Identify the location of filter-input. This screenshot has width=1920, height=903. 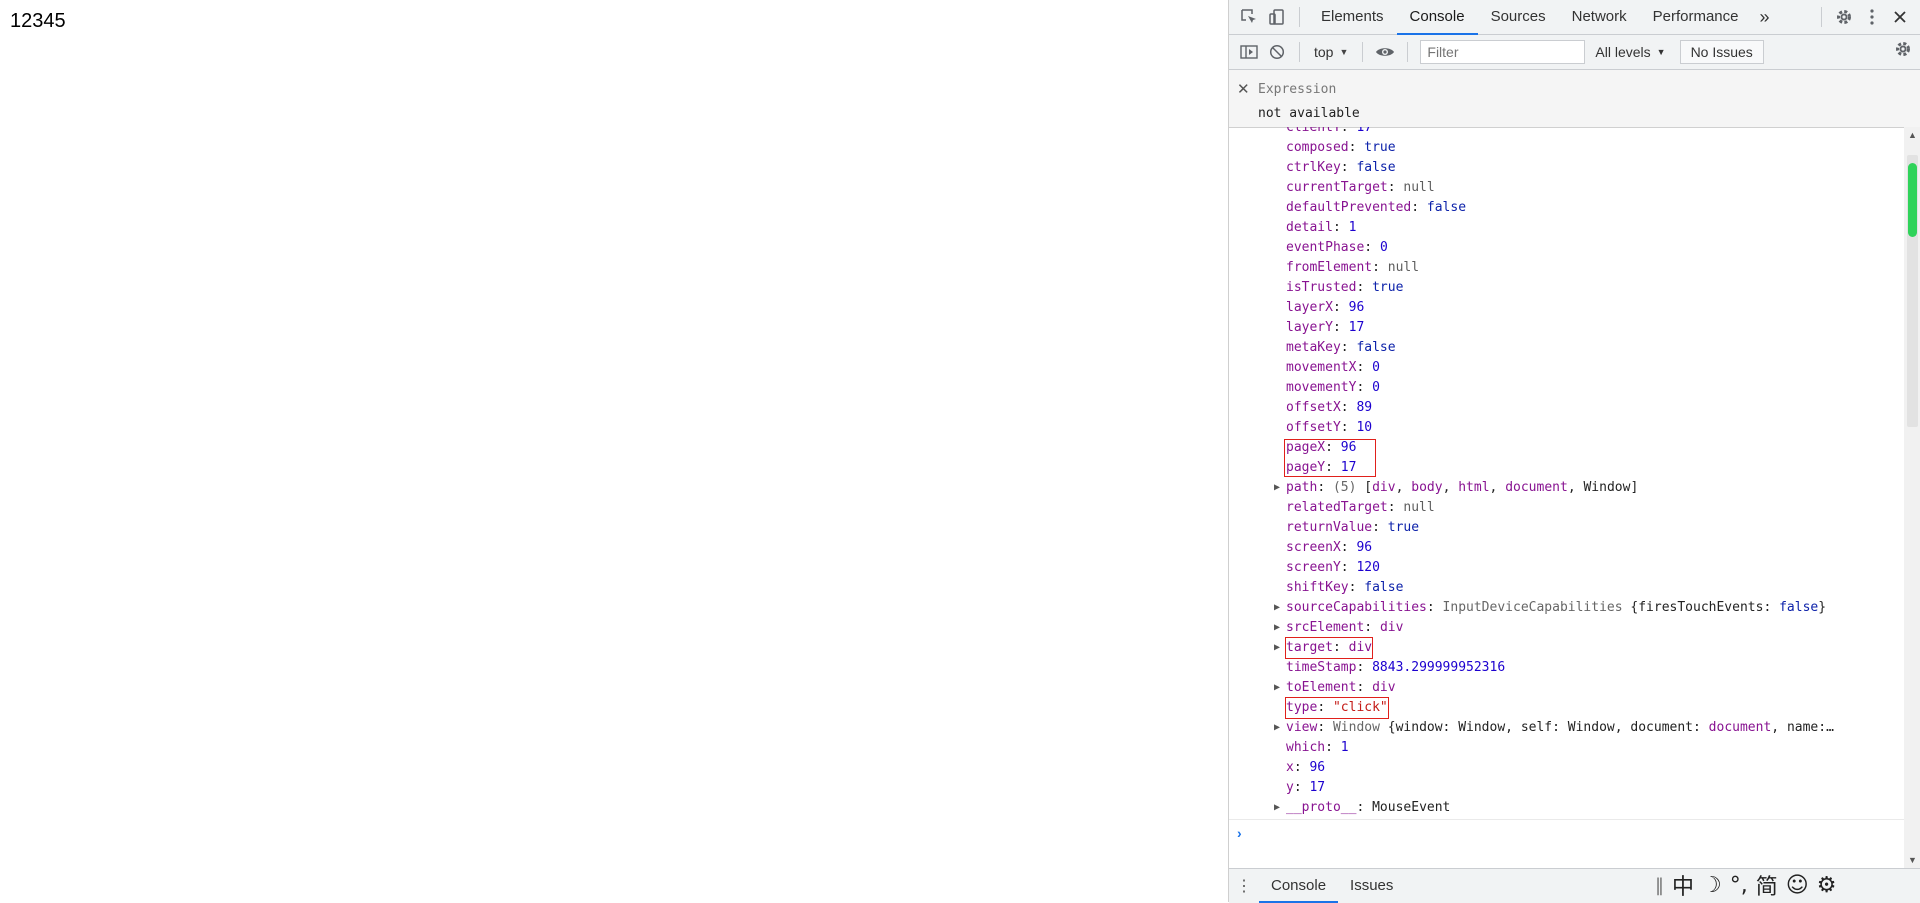
(1503, 52).